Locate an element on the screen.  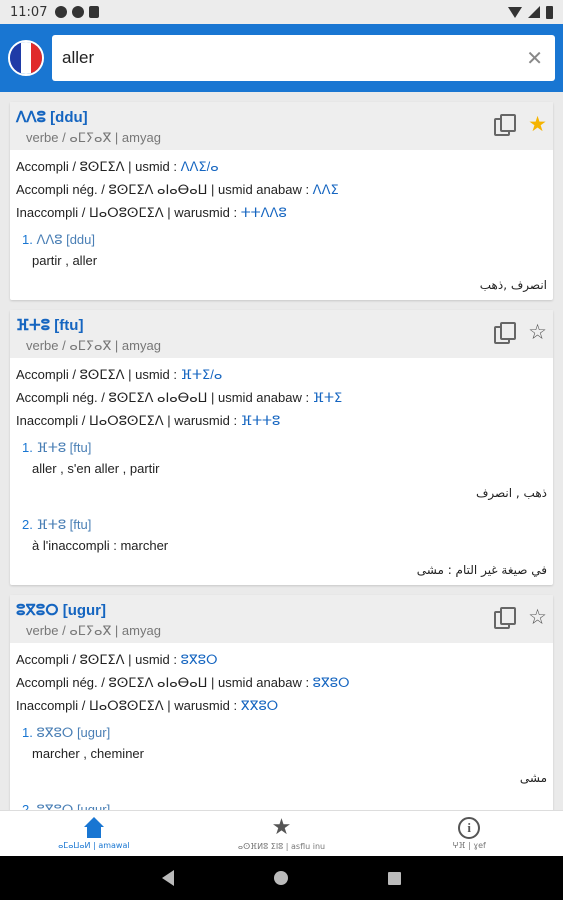
sense-translation: aller , s'en aller , partir is located at coordinates (96, 468).